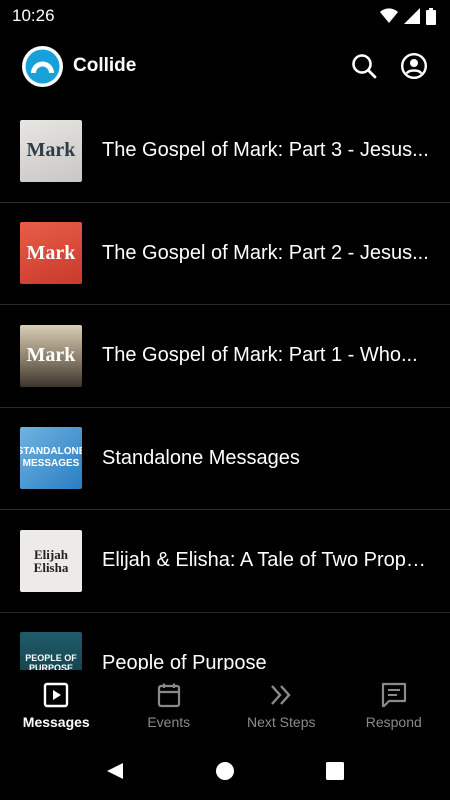  What do you see at coordinates (412, 16) in the screenshot?
I see `cellular-icon` at bounding box center [412, 16].